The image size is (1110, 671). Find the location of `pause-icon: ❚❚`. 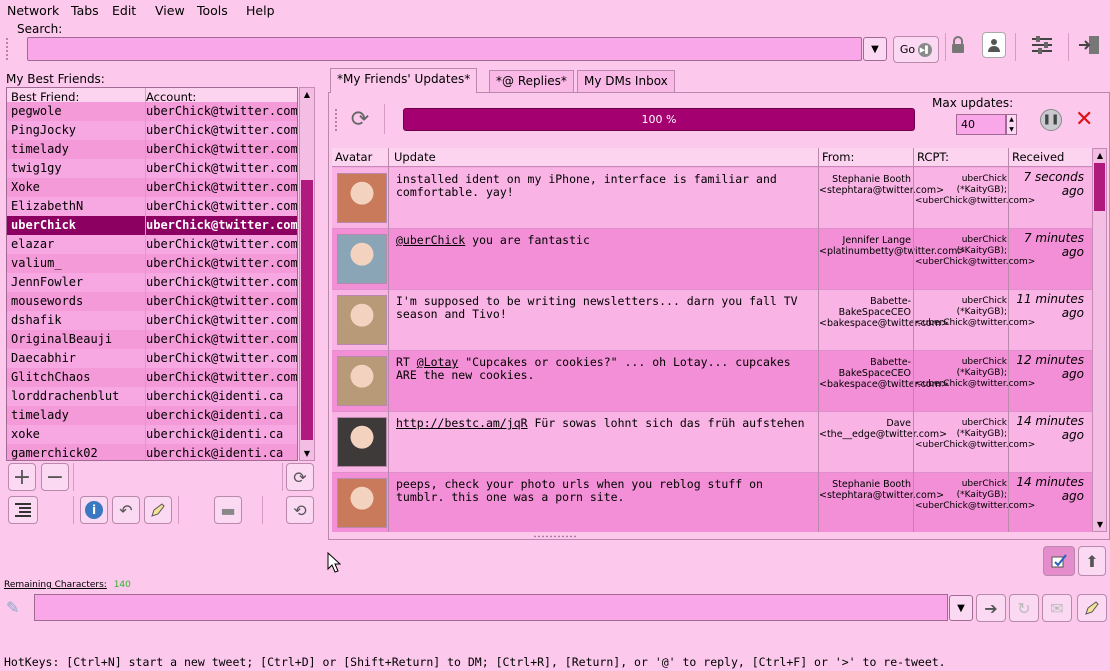

pause-icon: ❚❚ is located at coordinates (1051, 120).